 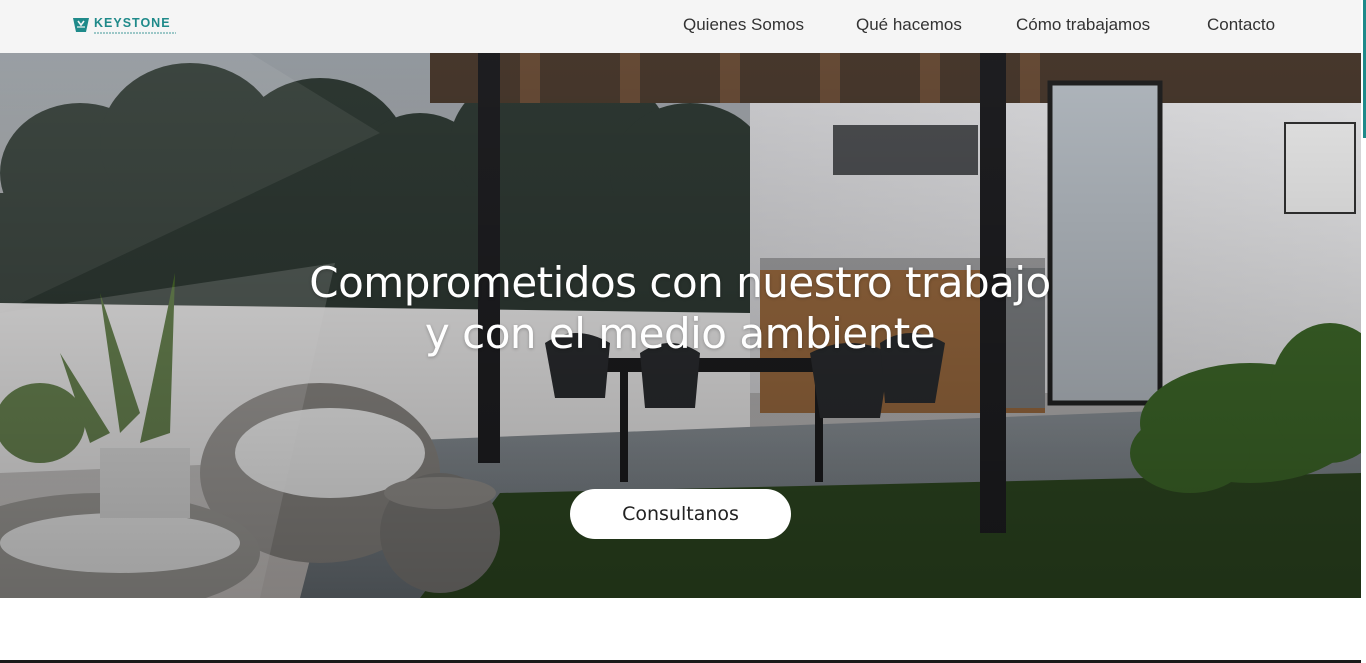 I want to click on nav-link-contacto: Contacto, so click(x=1241, y=25).